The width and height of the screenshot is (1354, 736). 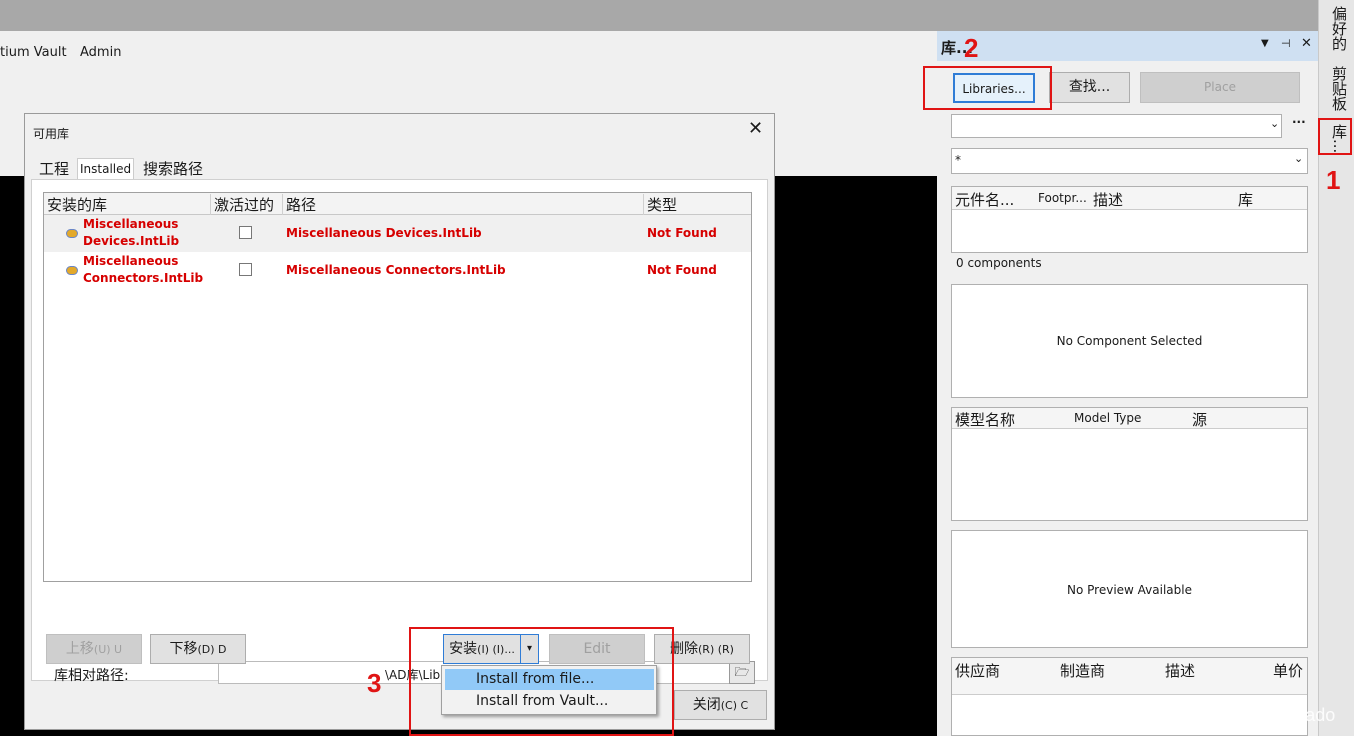 What do you see at coordinates (1299, 122) in the screenshot?
I see `more-options-icon: ···` at bounding box center [1299, 122].